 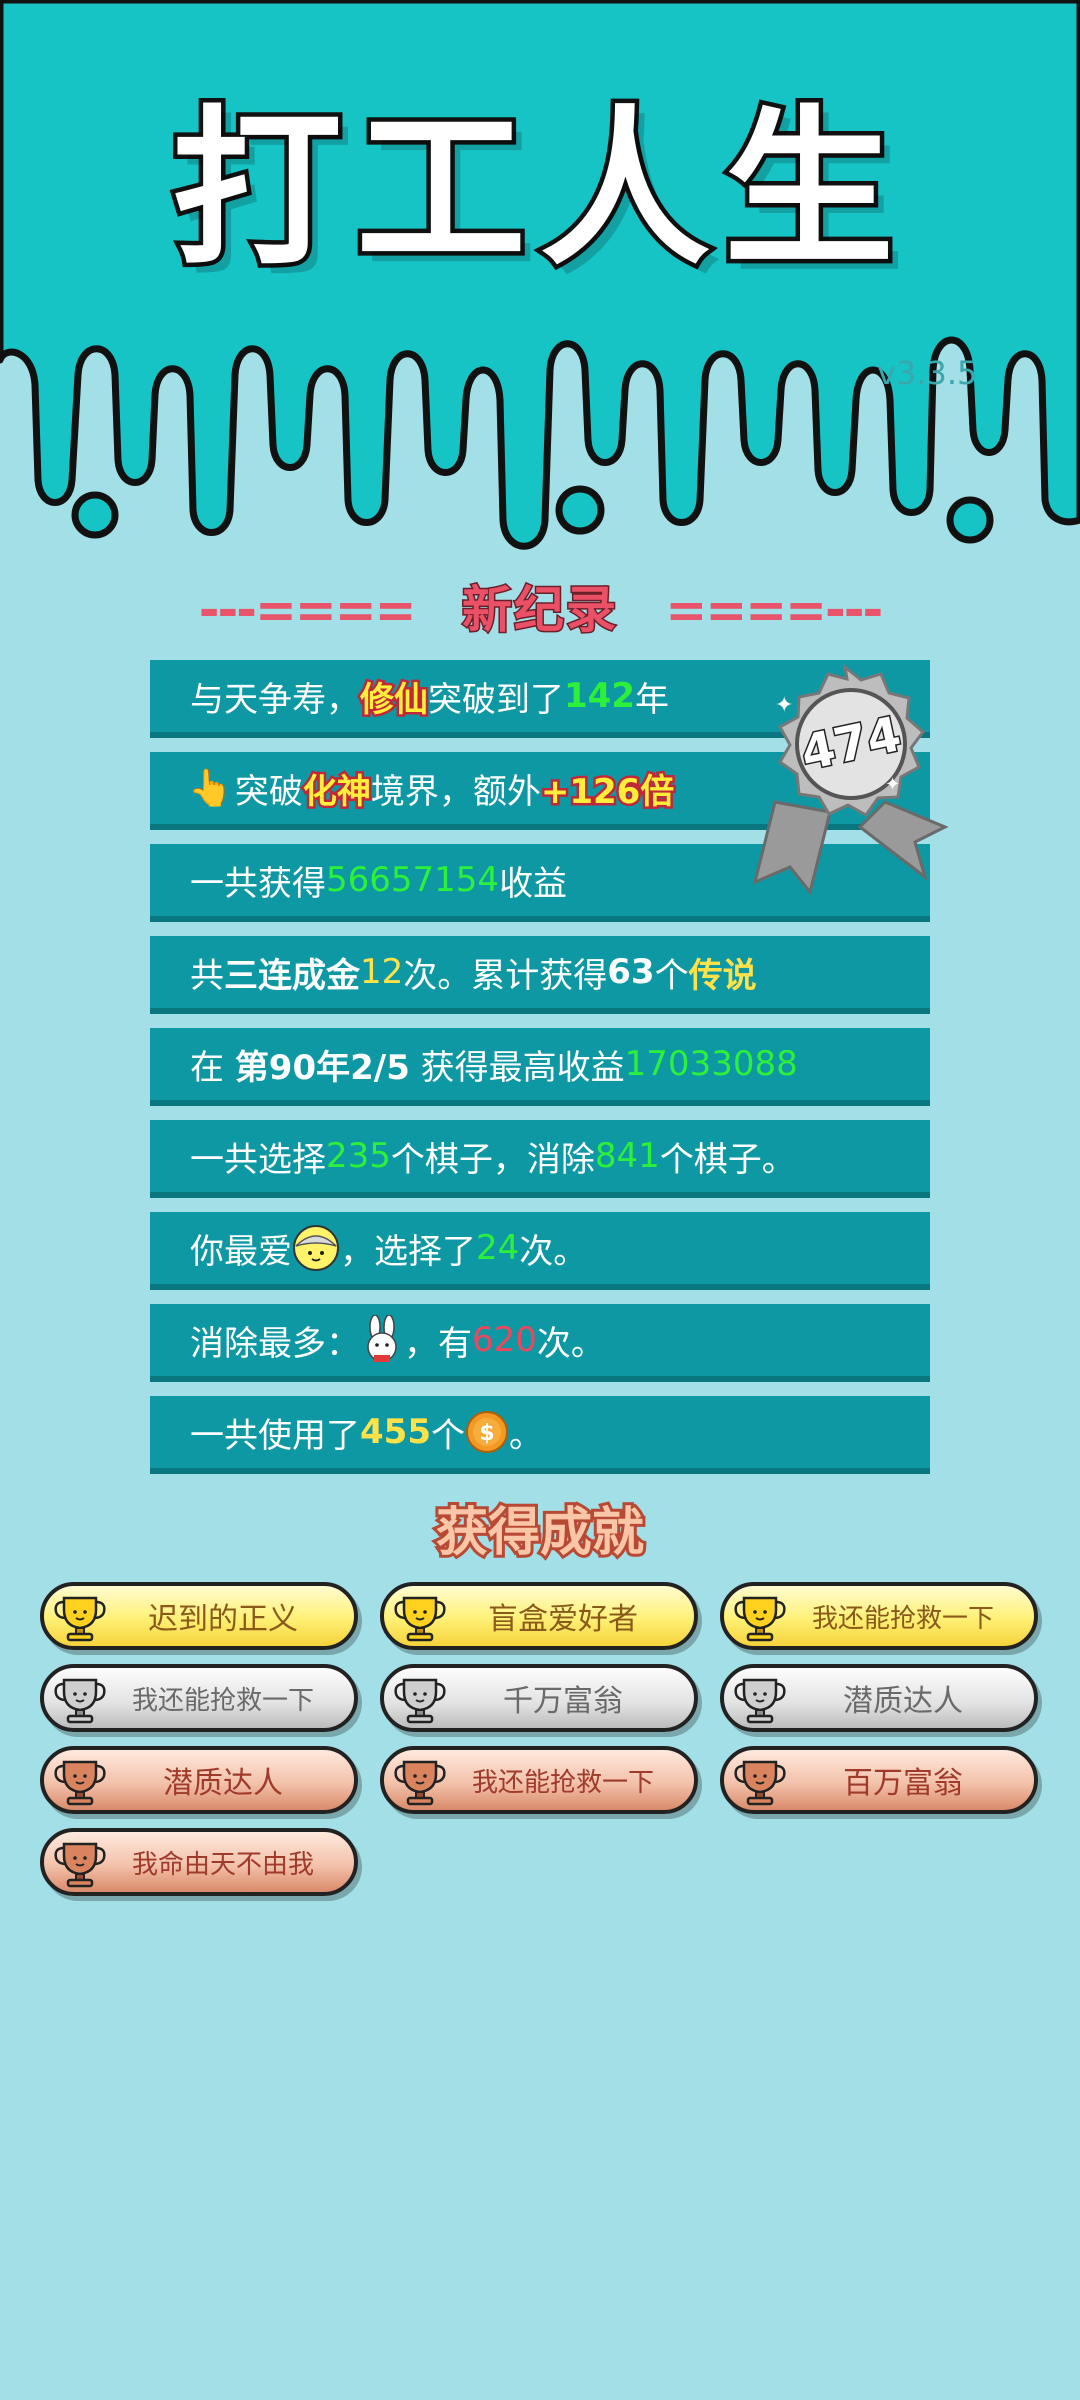 What do you see at coordinates (210, 788) in the screenshot?
I see `pointing-hand-icon: 👆` at bounding box center [210, 788].